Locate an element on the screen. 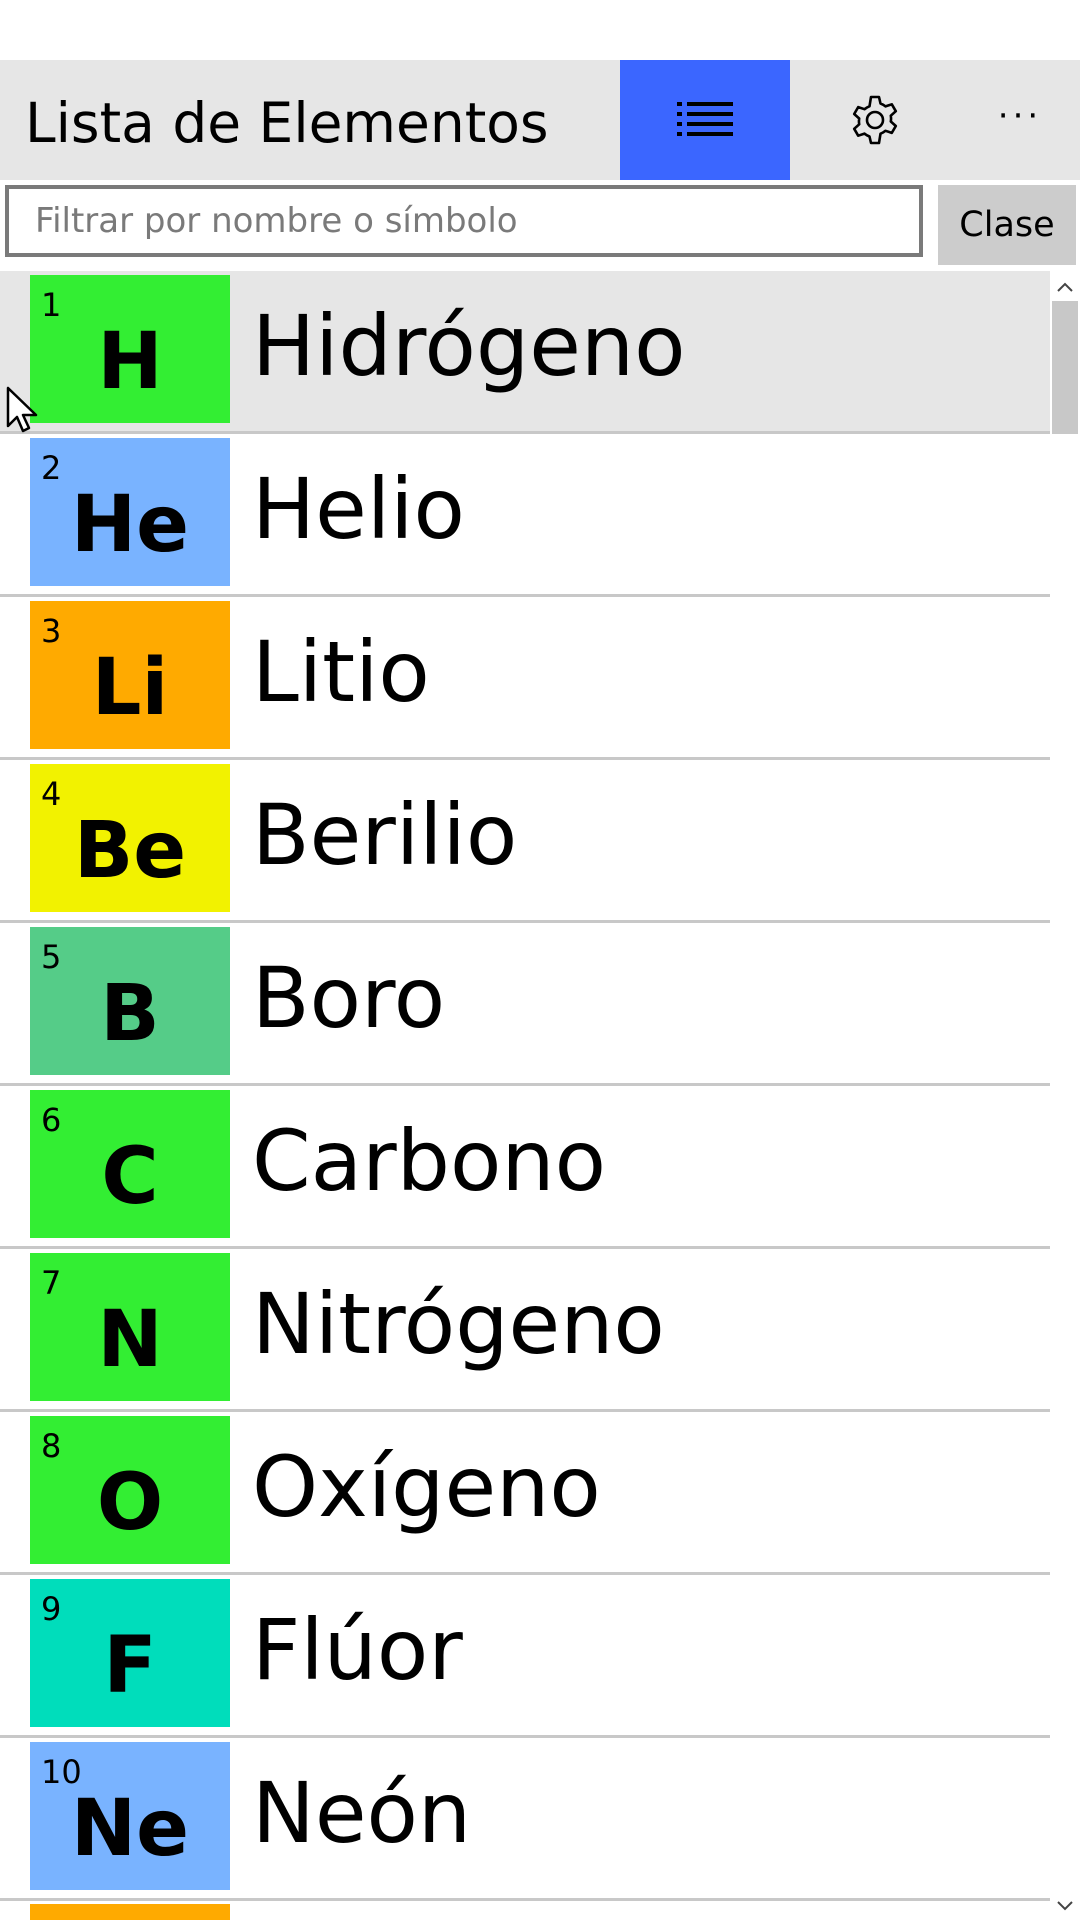 The height and width of the screenshot is (1920, 1080). chevron-up-icon is located at coordinates (1065, 287).